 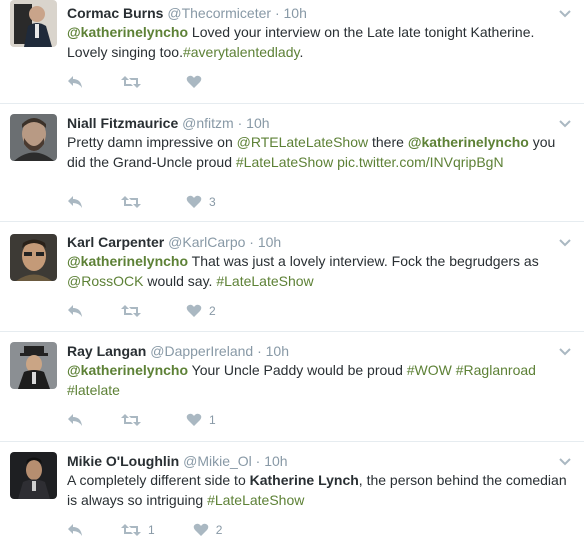 I want to click on tweet-text-segment: Your Uncle Paddy would be proud, so click(x=297, y=370).